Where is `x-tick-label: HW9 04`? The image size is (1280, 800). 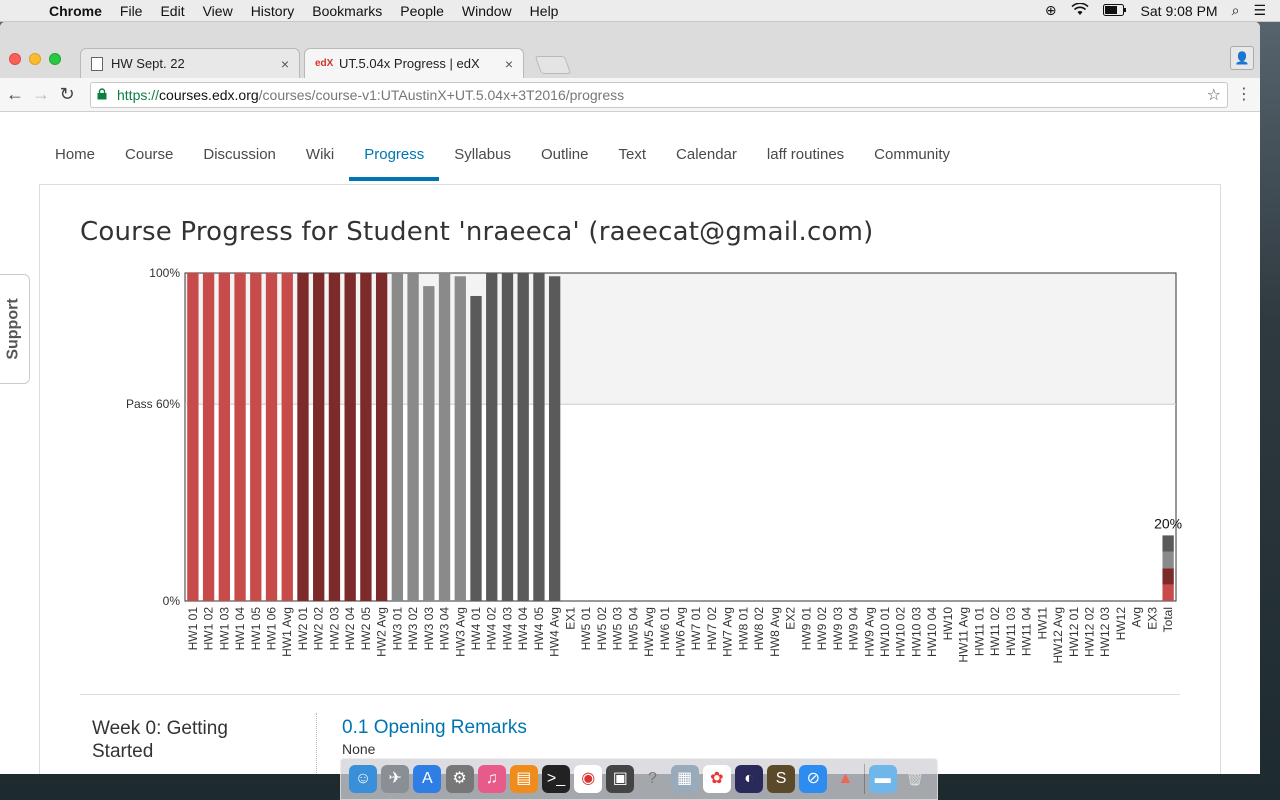 x-tick-label: HW9 04 is located at coordinates (854, 629).